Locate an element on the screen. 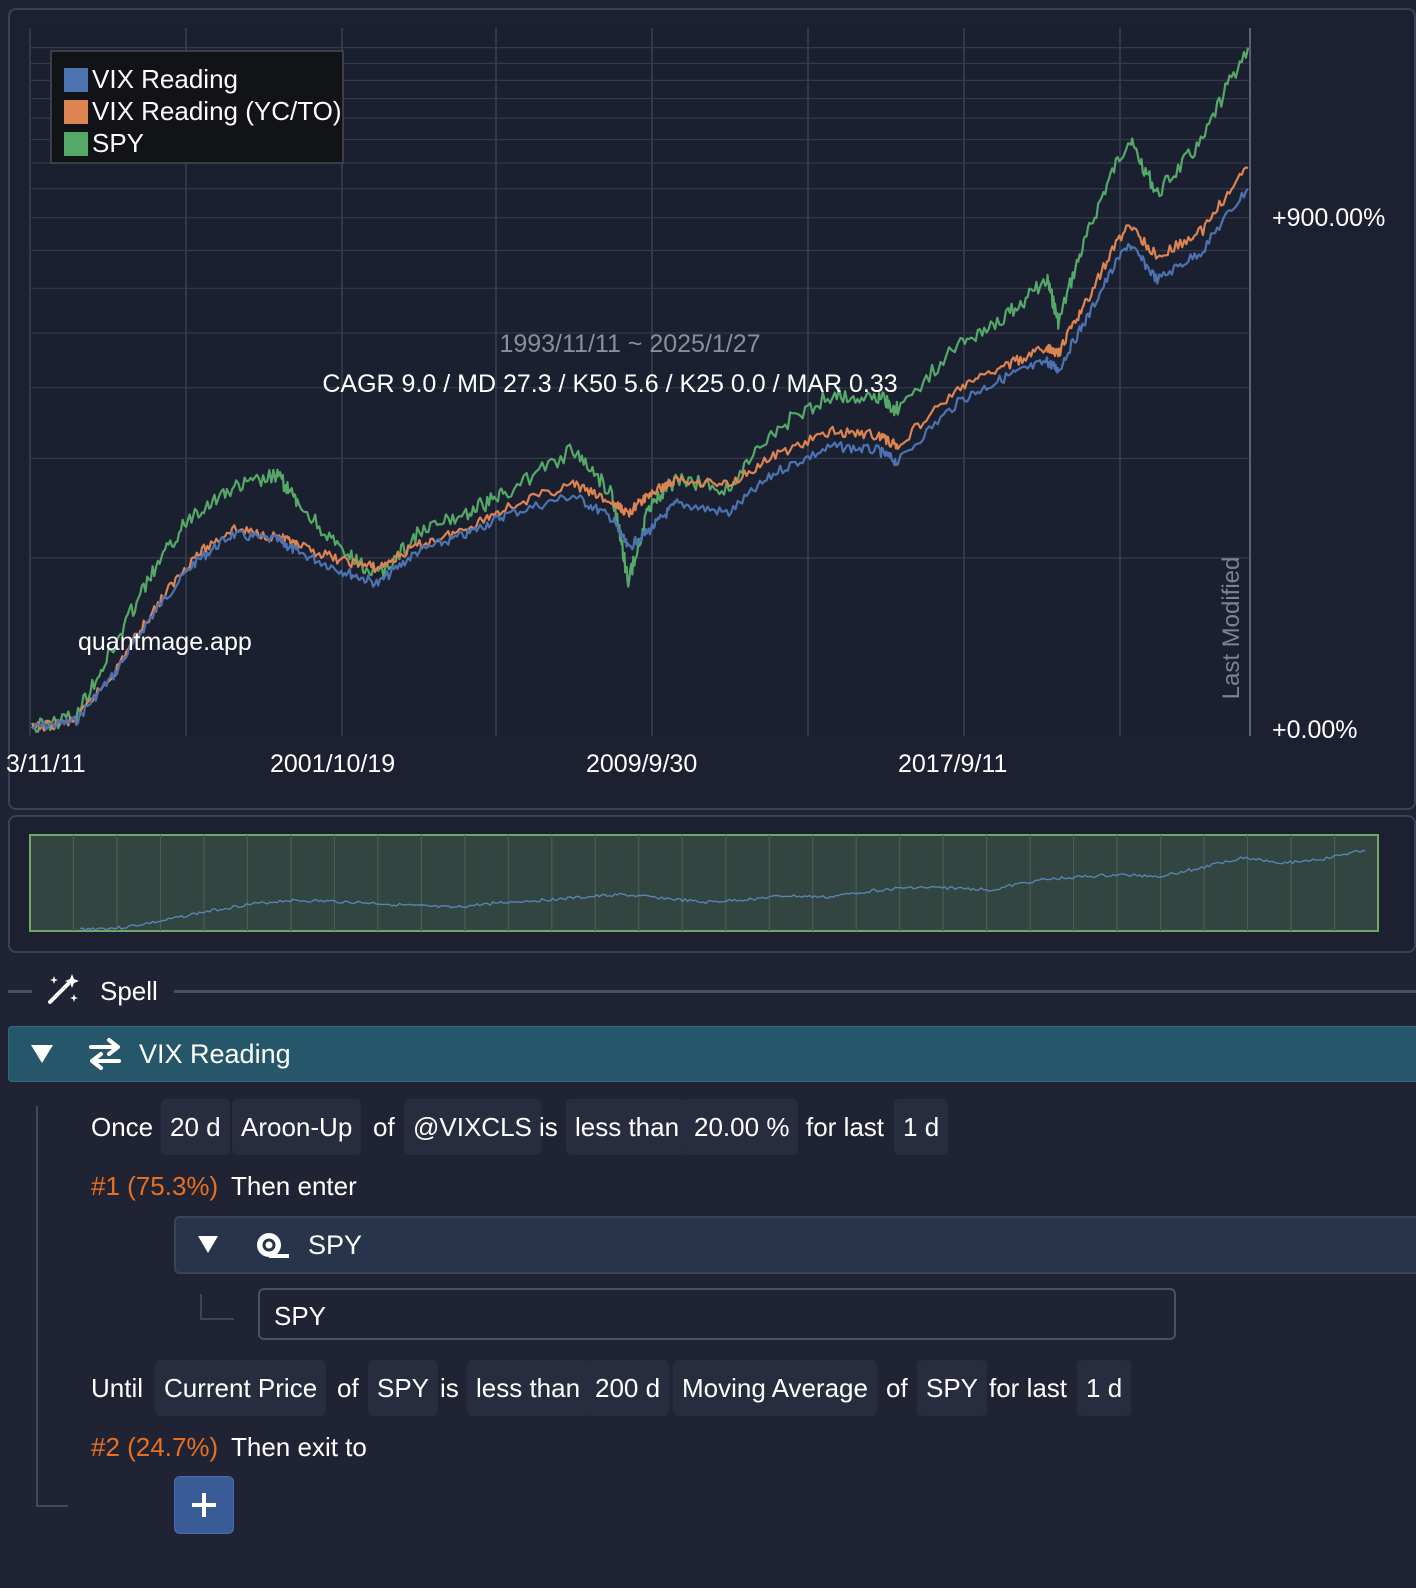 The image size is (1416, 1588). strategy-node-title: VIX Reading is located at coordinates (215, 1054).